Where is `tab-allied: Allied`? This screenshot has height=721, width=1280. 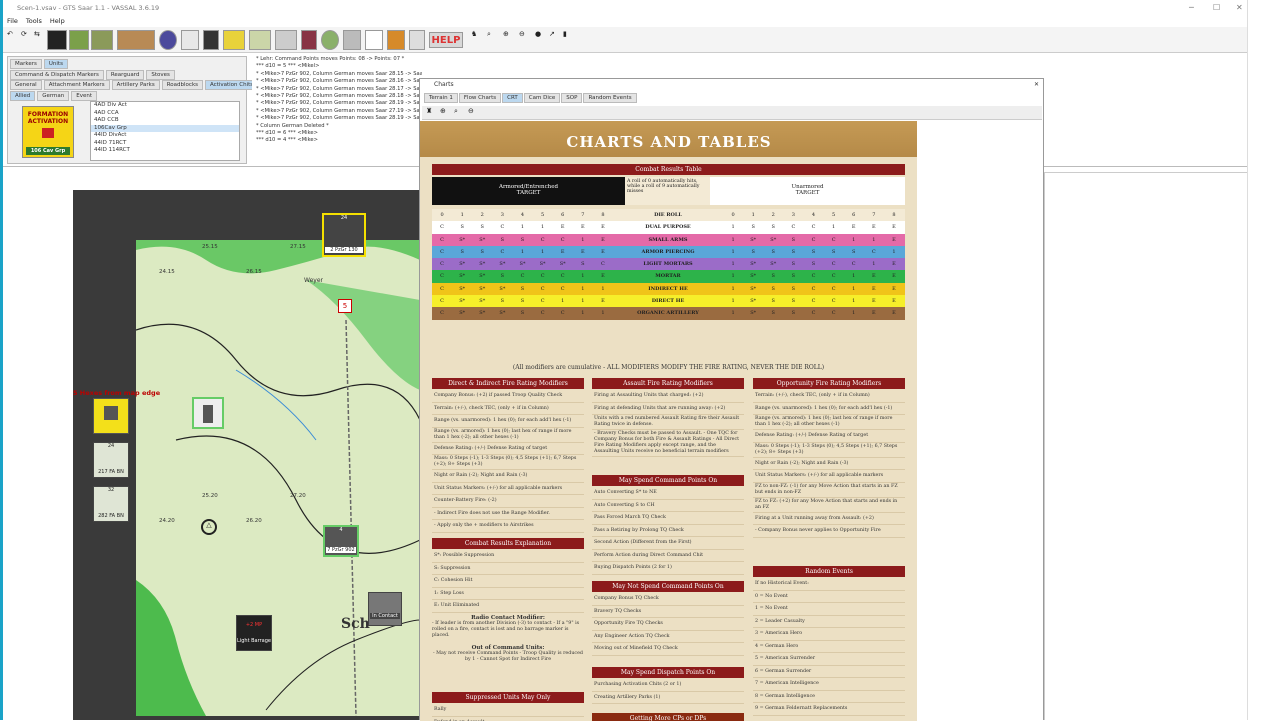
tab-allied: Allied is located at coordinates (22, 96).